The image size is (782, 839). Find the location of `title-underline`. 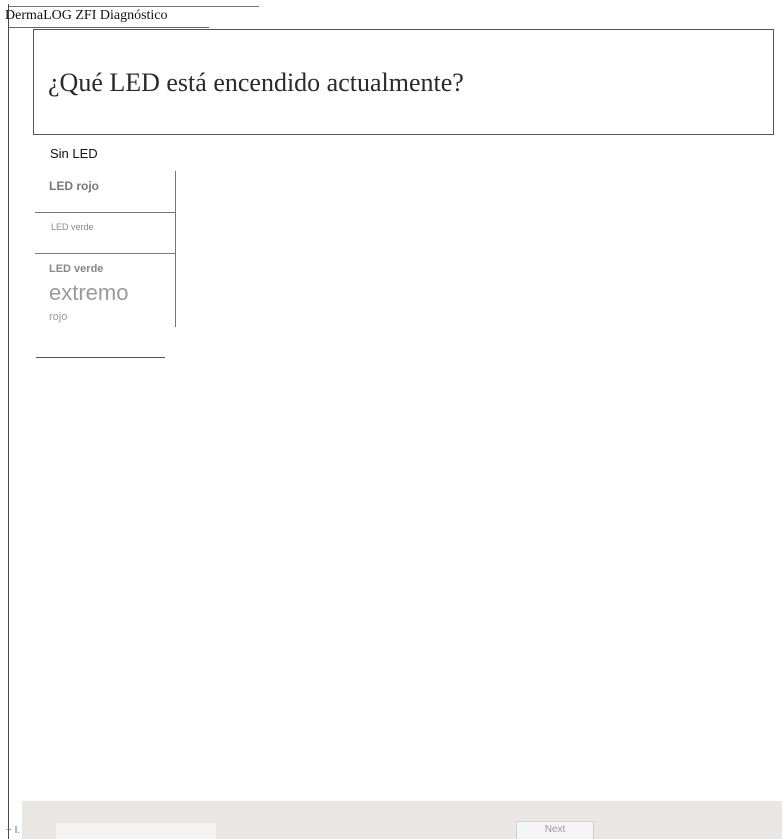

title-underline is located at coordinates (109, 27).